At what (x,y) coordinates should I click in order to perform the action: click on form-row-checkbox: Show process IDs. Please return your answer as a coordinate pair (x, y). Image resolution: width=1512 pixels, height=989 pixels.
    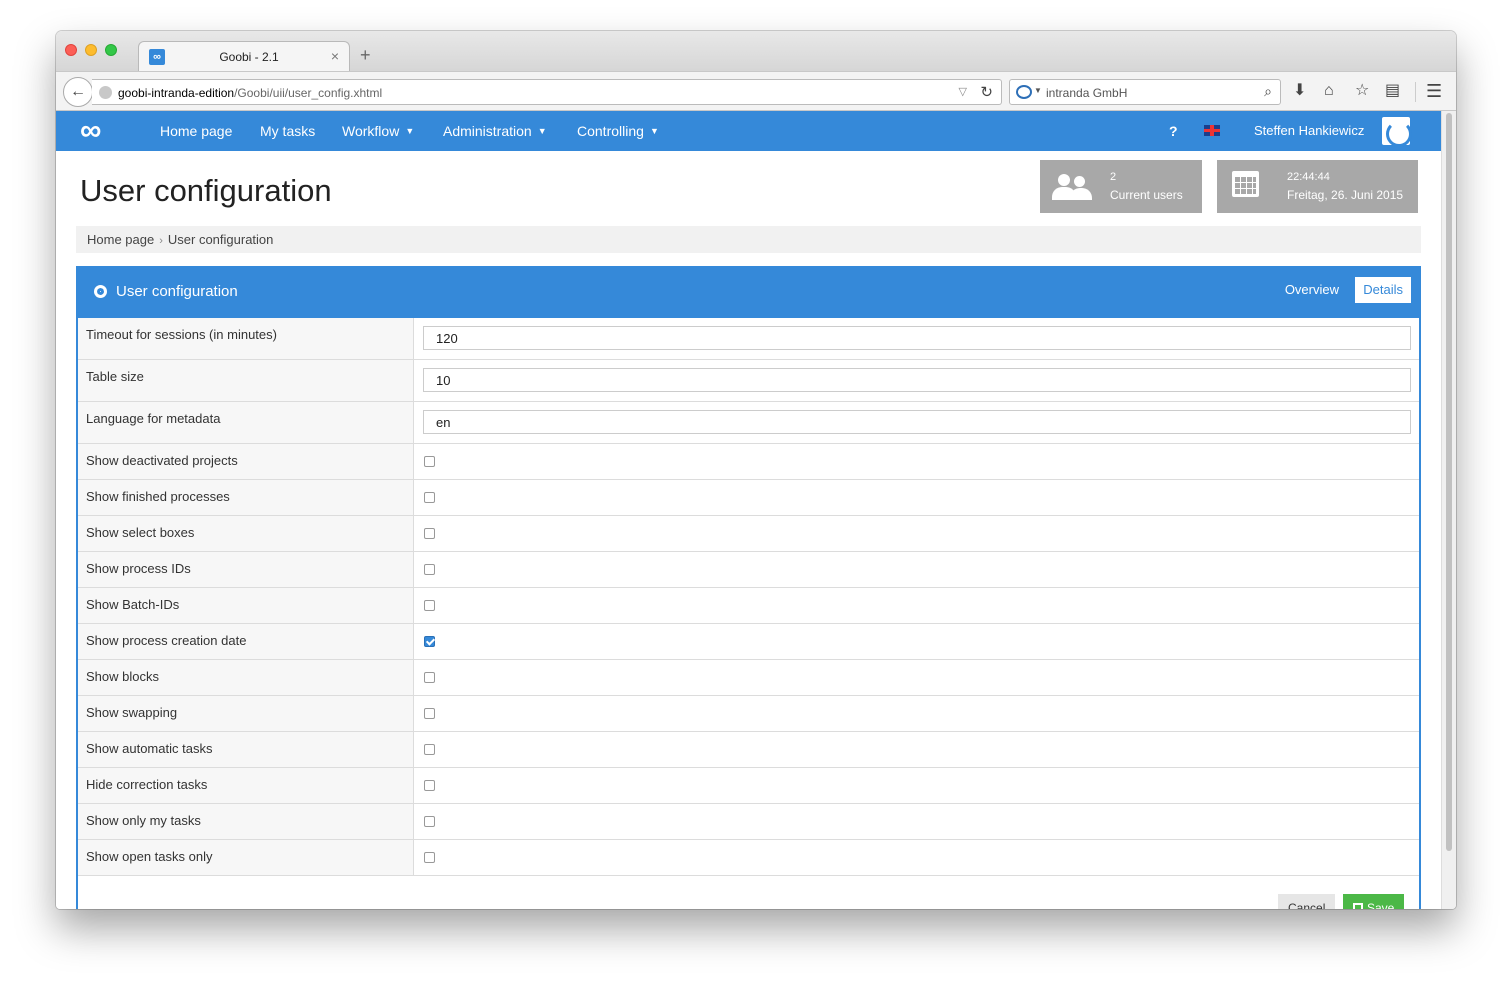
    Looking at the image, I should click on (748, 570).